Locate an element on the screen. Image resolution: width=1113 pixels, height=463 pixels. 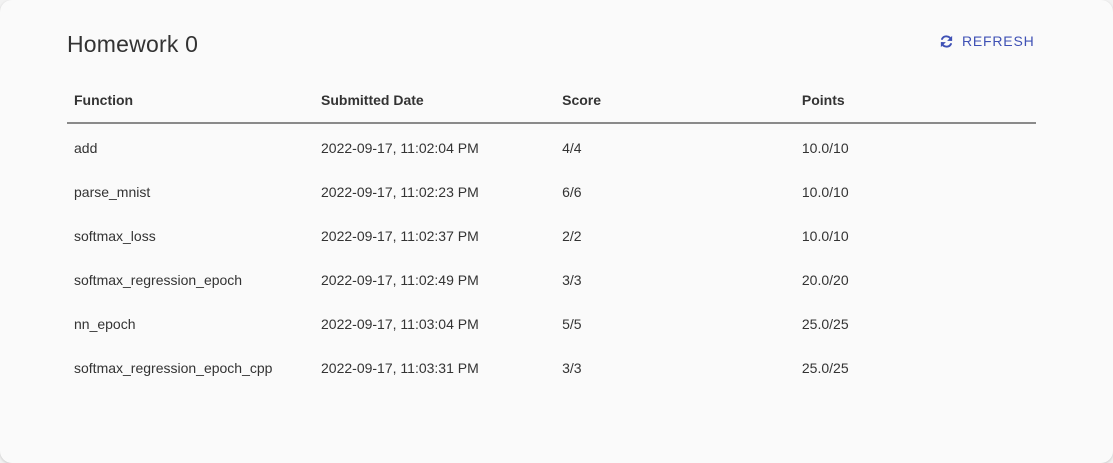
refresh-label: REFRESH is located at coordinates (998, 41).